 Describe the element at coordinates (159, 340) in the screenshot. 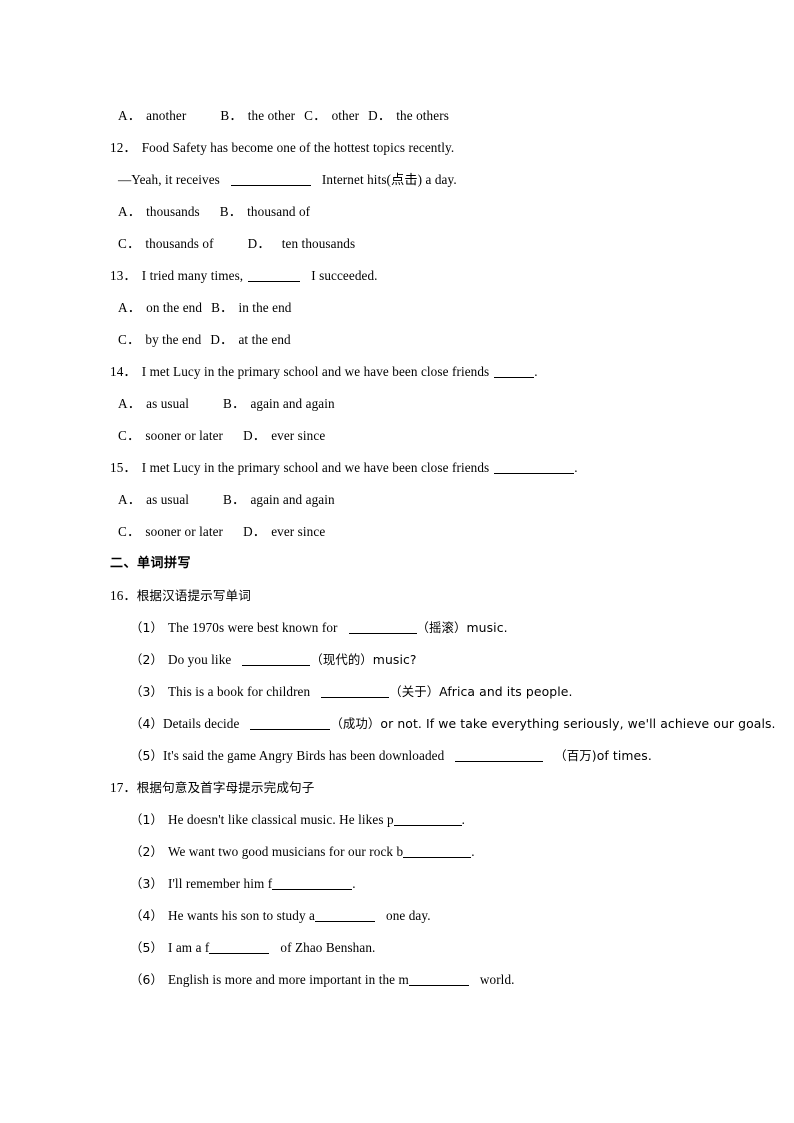

I see `option-c: C． by the end` at that location.